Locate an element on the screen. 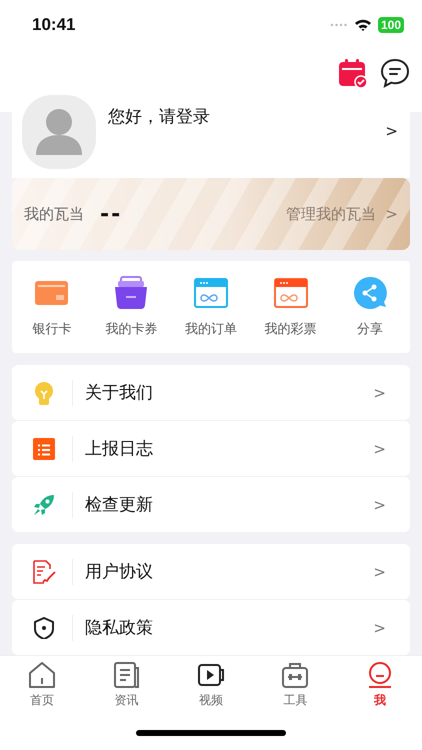  profile-card: 您好，请登录 > is located at coordinates (211, 136).